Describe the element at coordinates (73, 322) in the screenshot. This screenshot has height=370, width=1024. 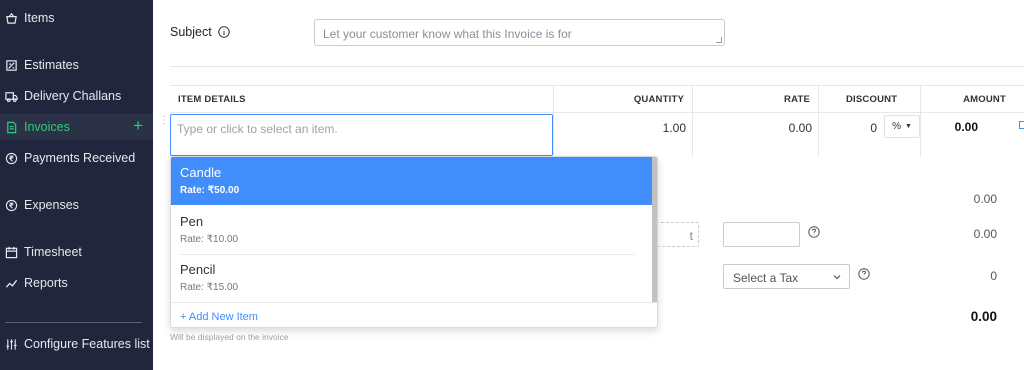
I see `sidebar-divider` at that location.